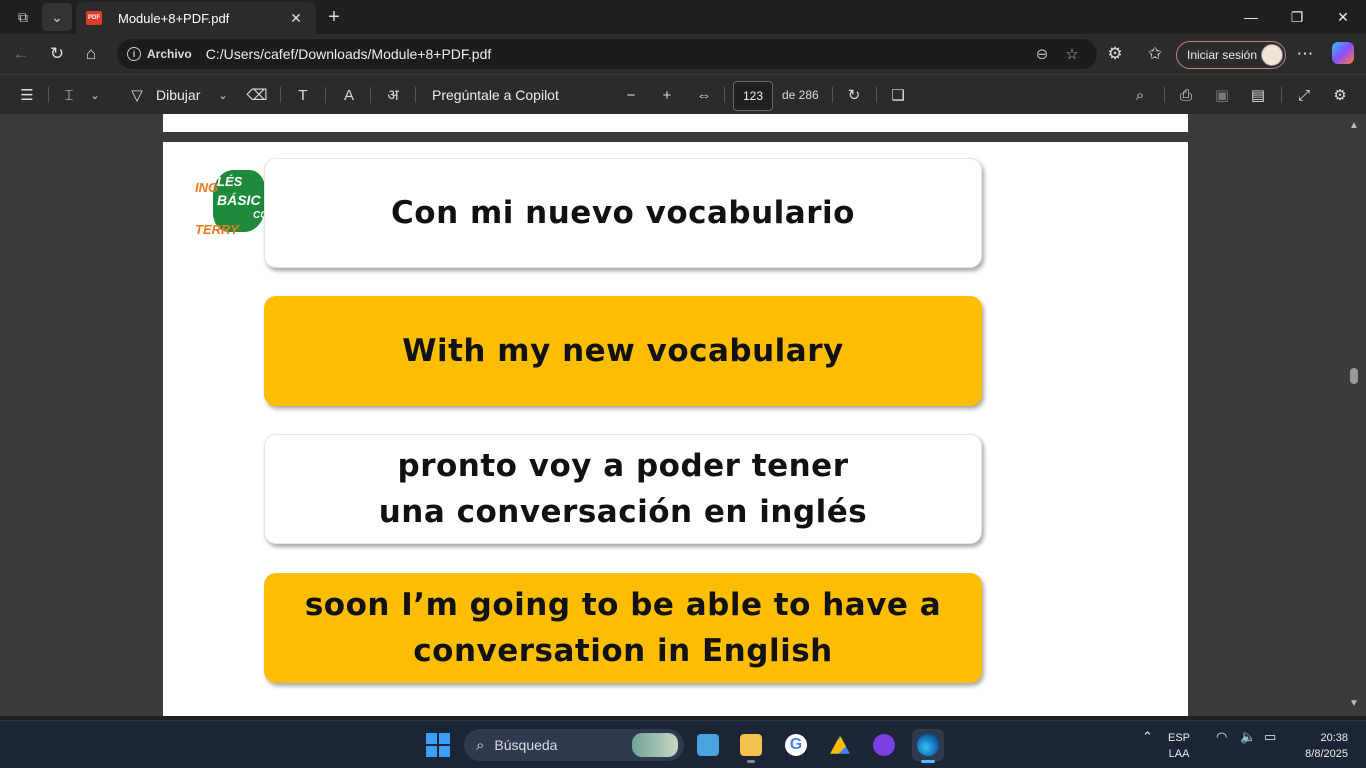 This screenshot has width=1366, height=768. I want to click on phrase-card: With my new vocabulary, so click(623, 351).